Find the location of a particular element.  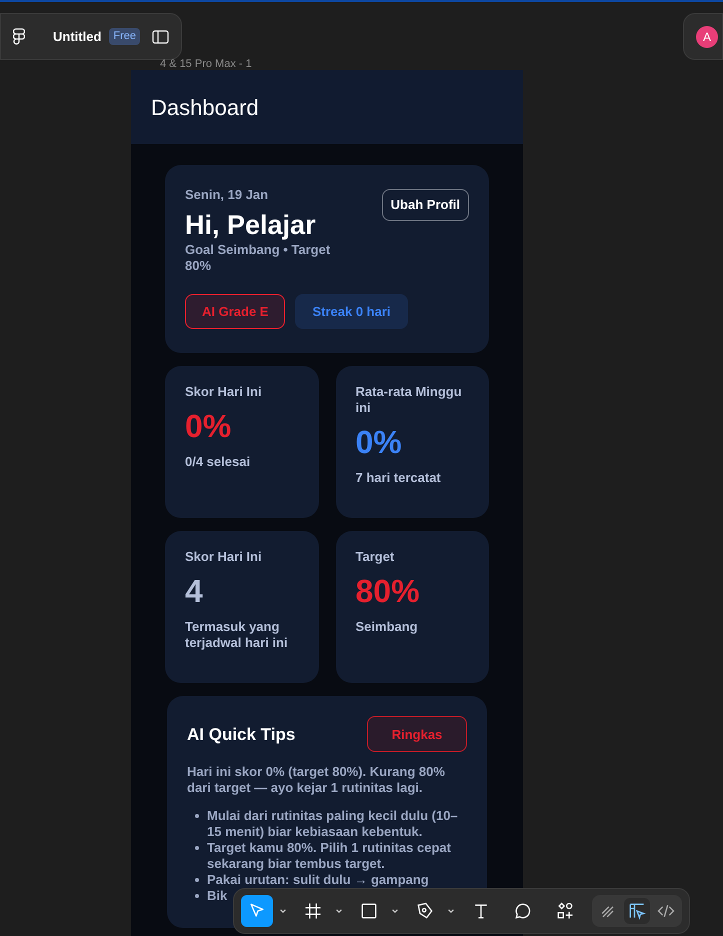

stat-value: 4 is located at coordinates (194, 592).